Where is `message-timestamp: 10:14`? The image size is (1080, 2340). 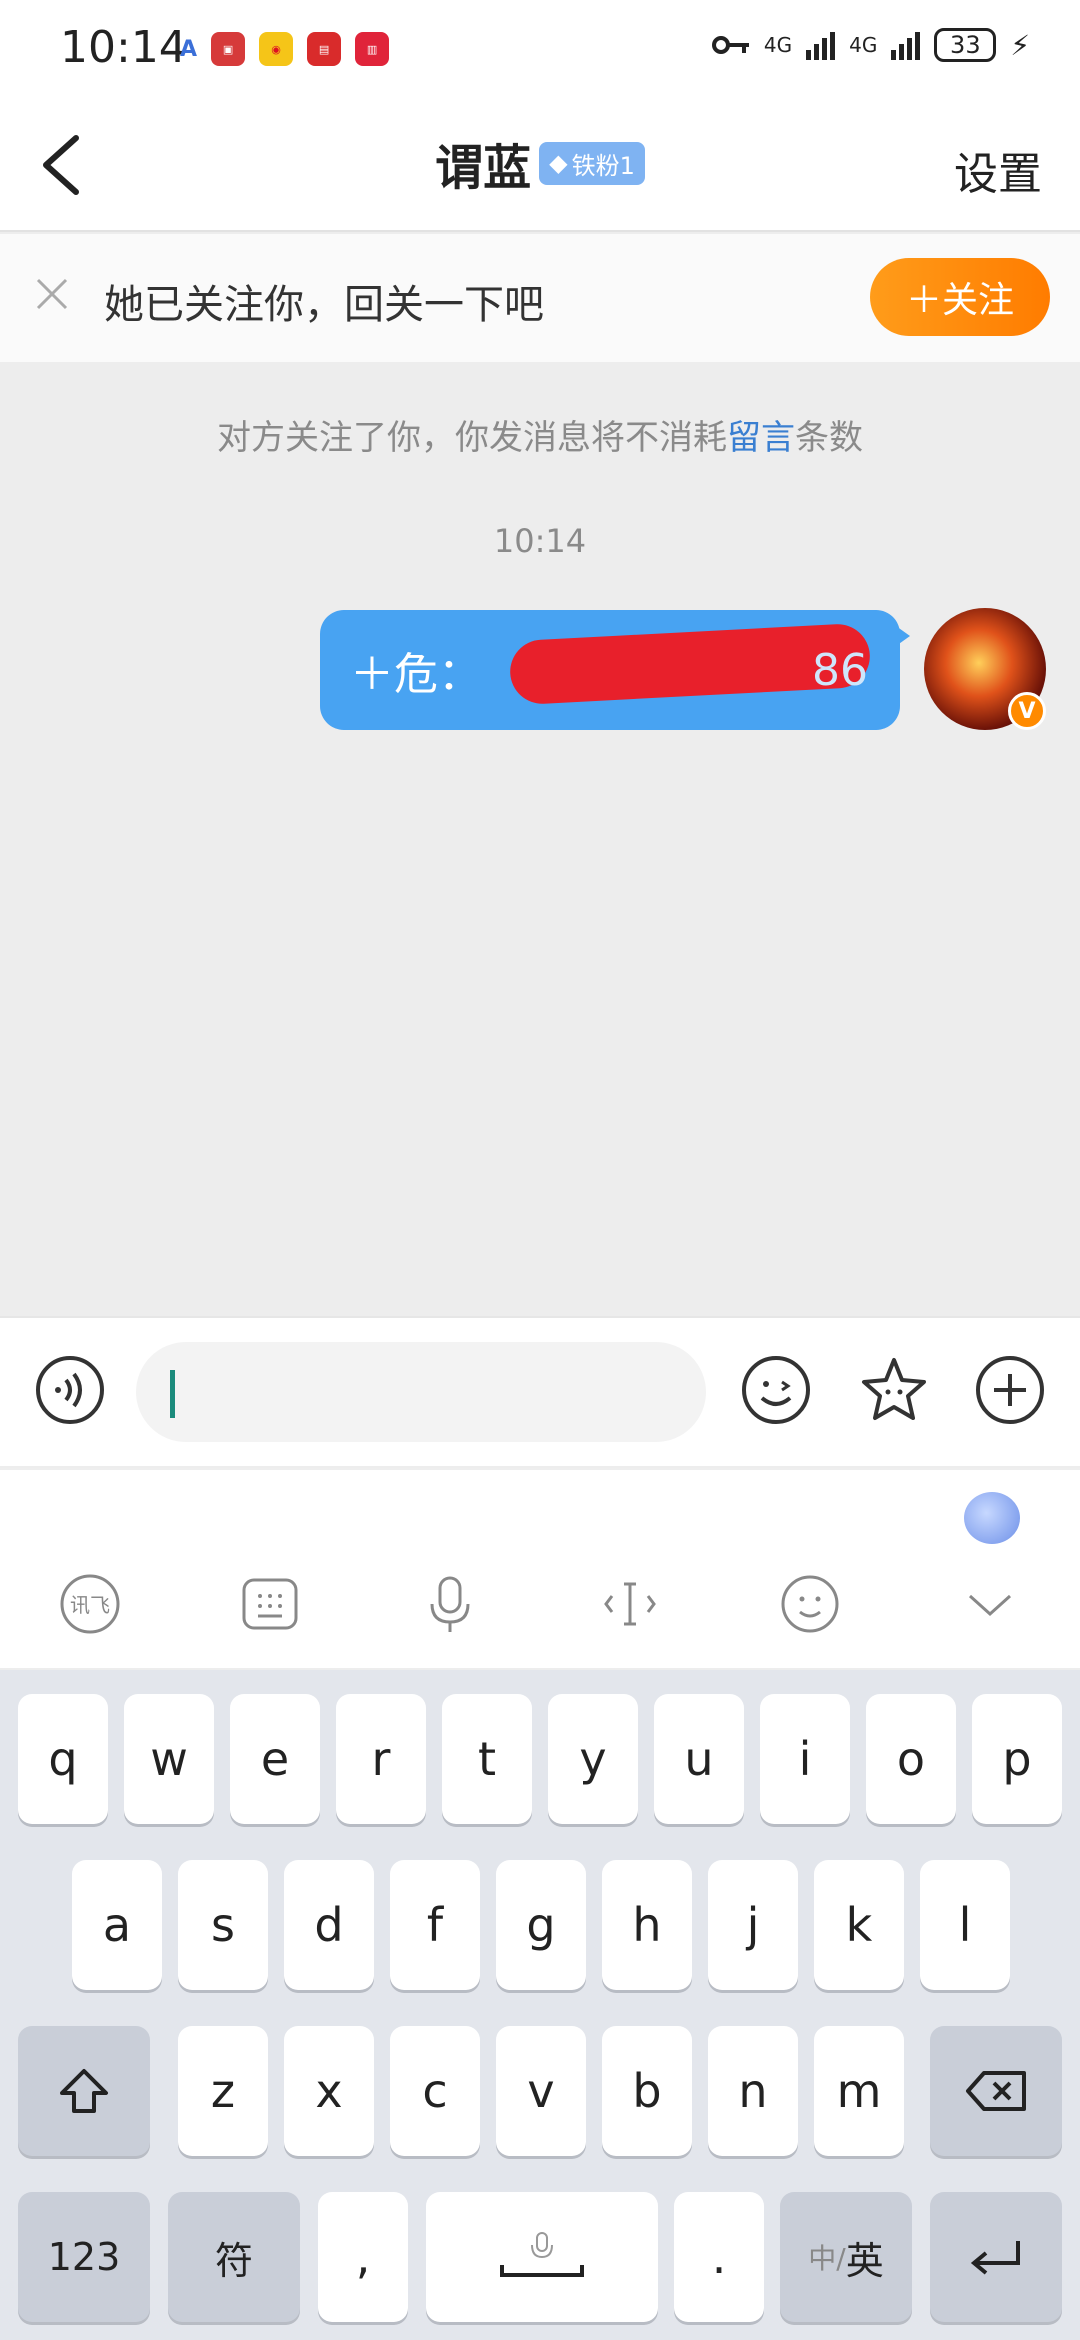 message-timestamp: 10:14 is located at coordinates (540, 541).